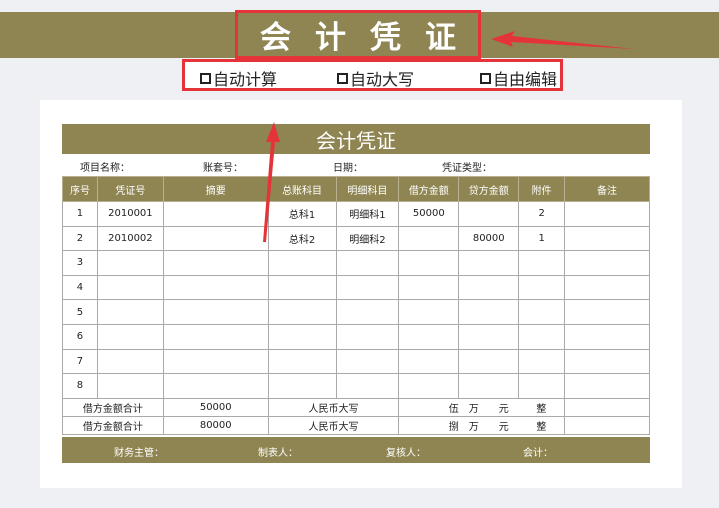 Image resolution: width=719 pixels, height=508 pixels. I want to click on table-row: 1 2010001 总科1 明细科1 50000 2, so click(356, 214).